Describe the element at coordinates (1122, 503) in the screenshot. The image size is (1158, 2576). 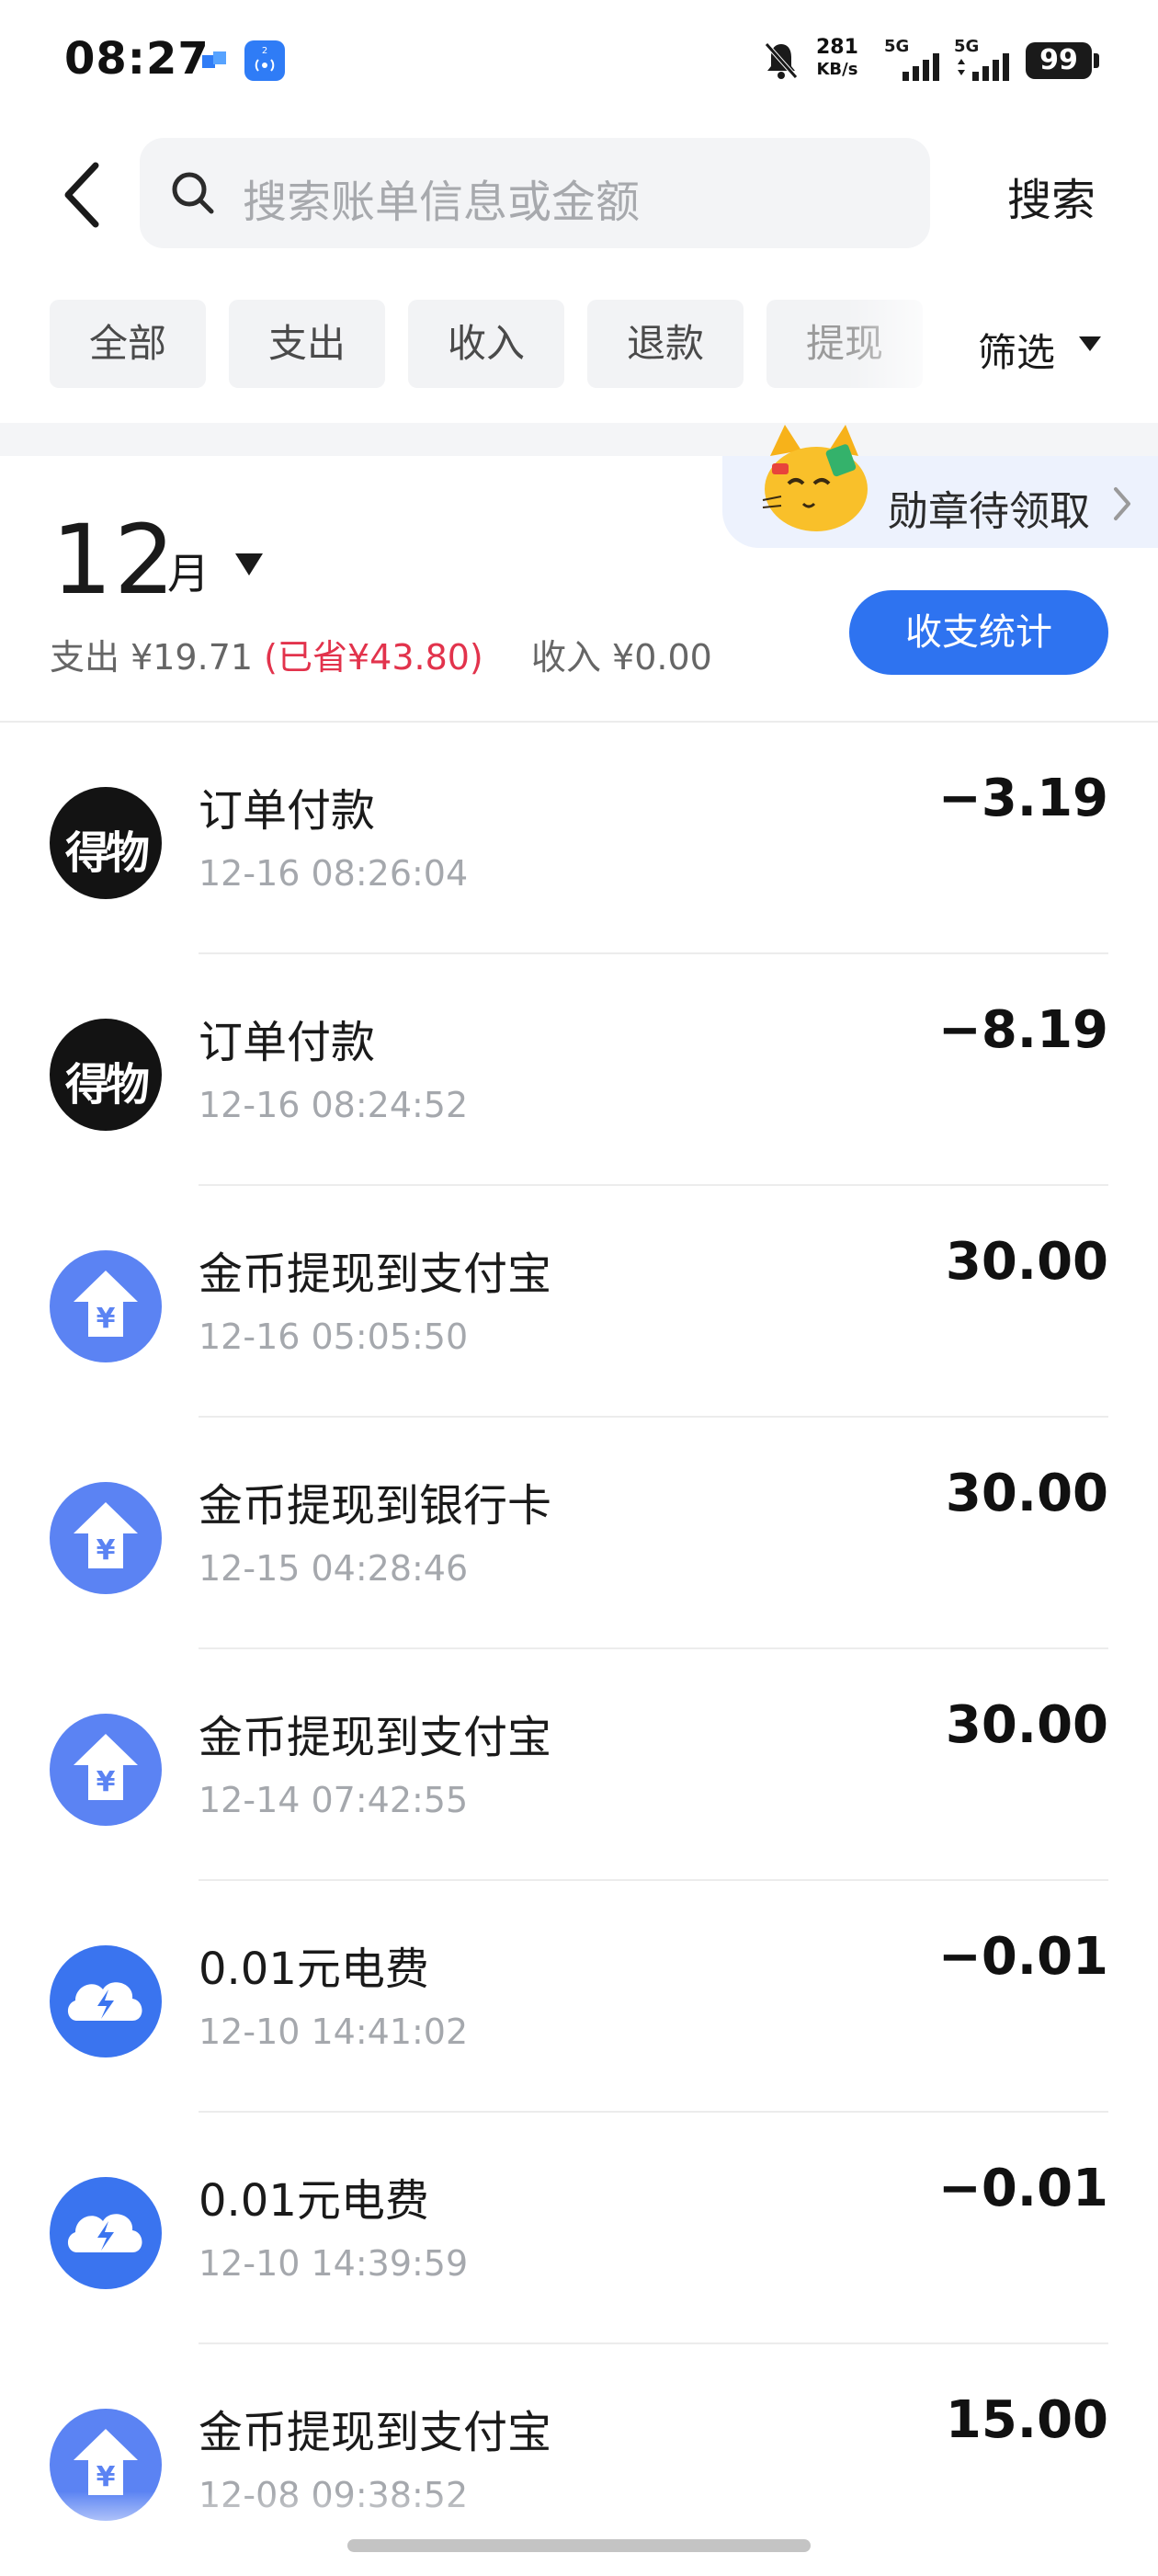
I see `chevron-right-icon` at that location.